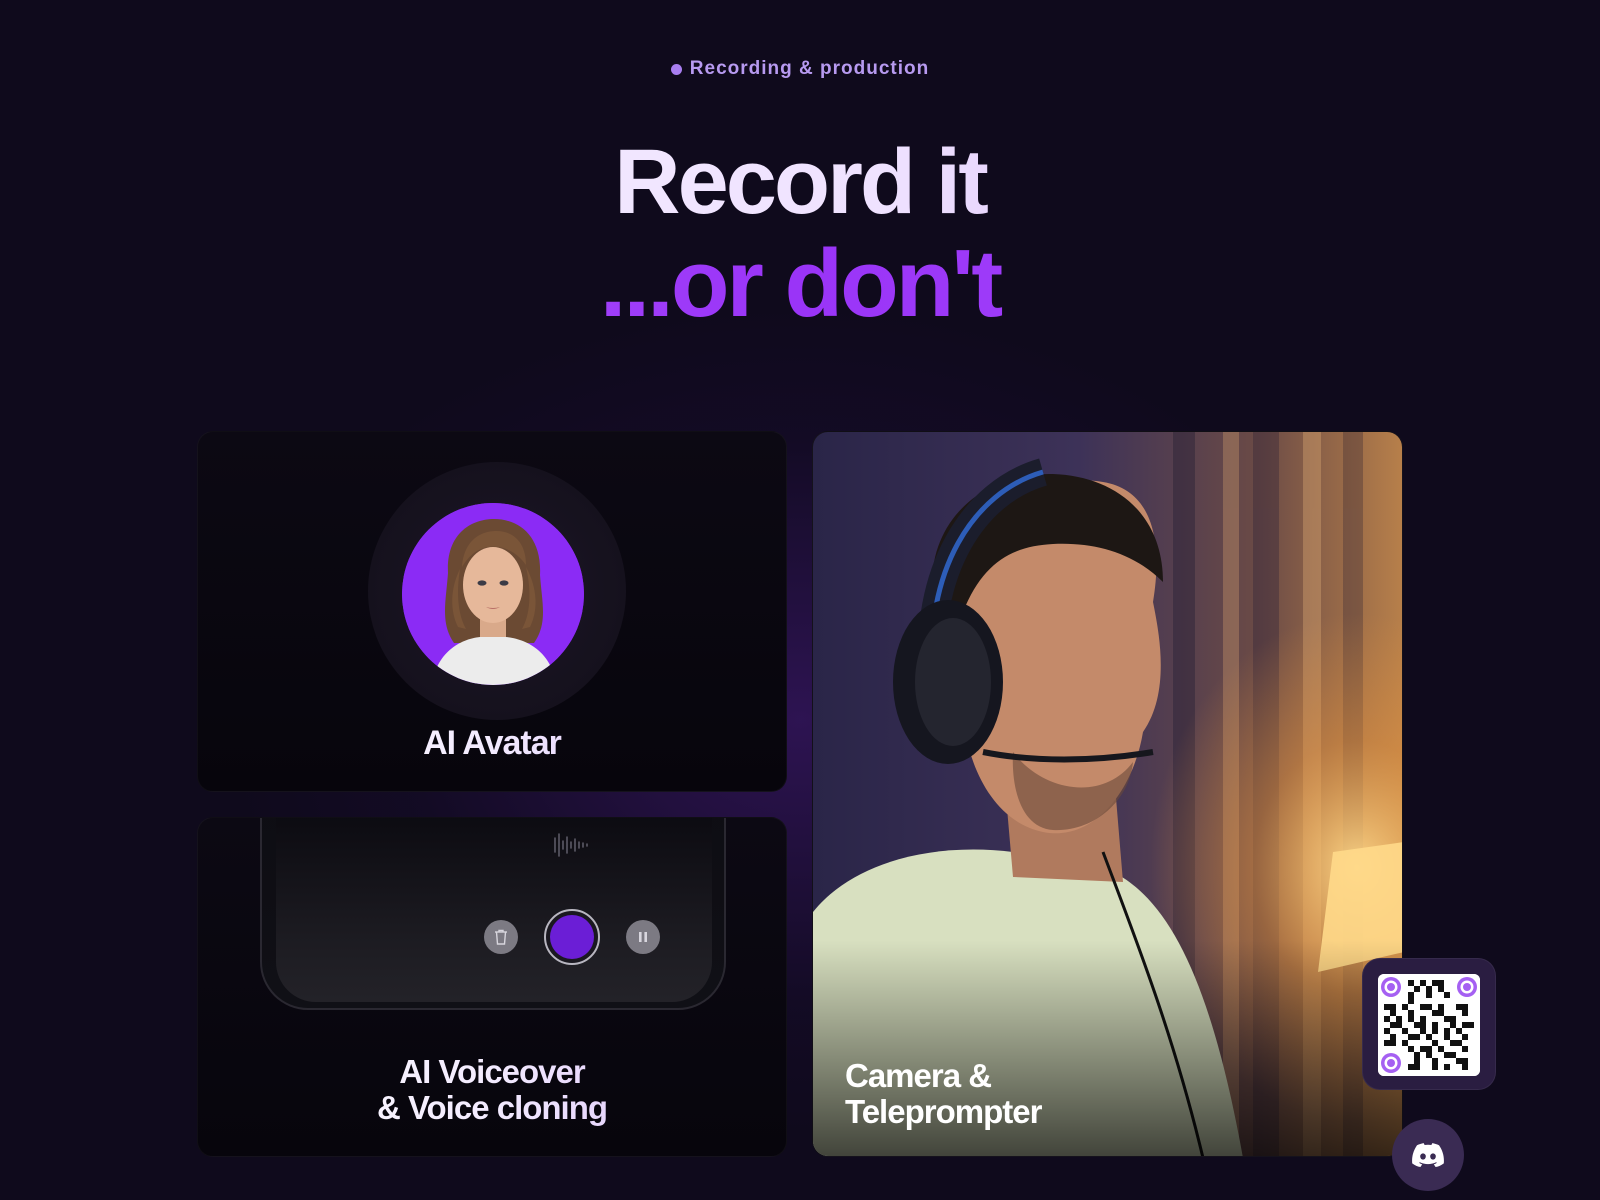 The width and height of the screenshot is (1600, 1200). I want to click on avatar, so click(493, 594).